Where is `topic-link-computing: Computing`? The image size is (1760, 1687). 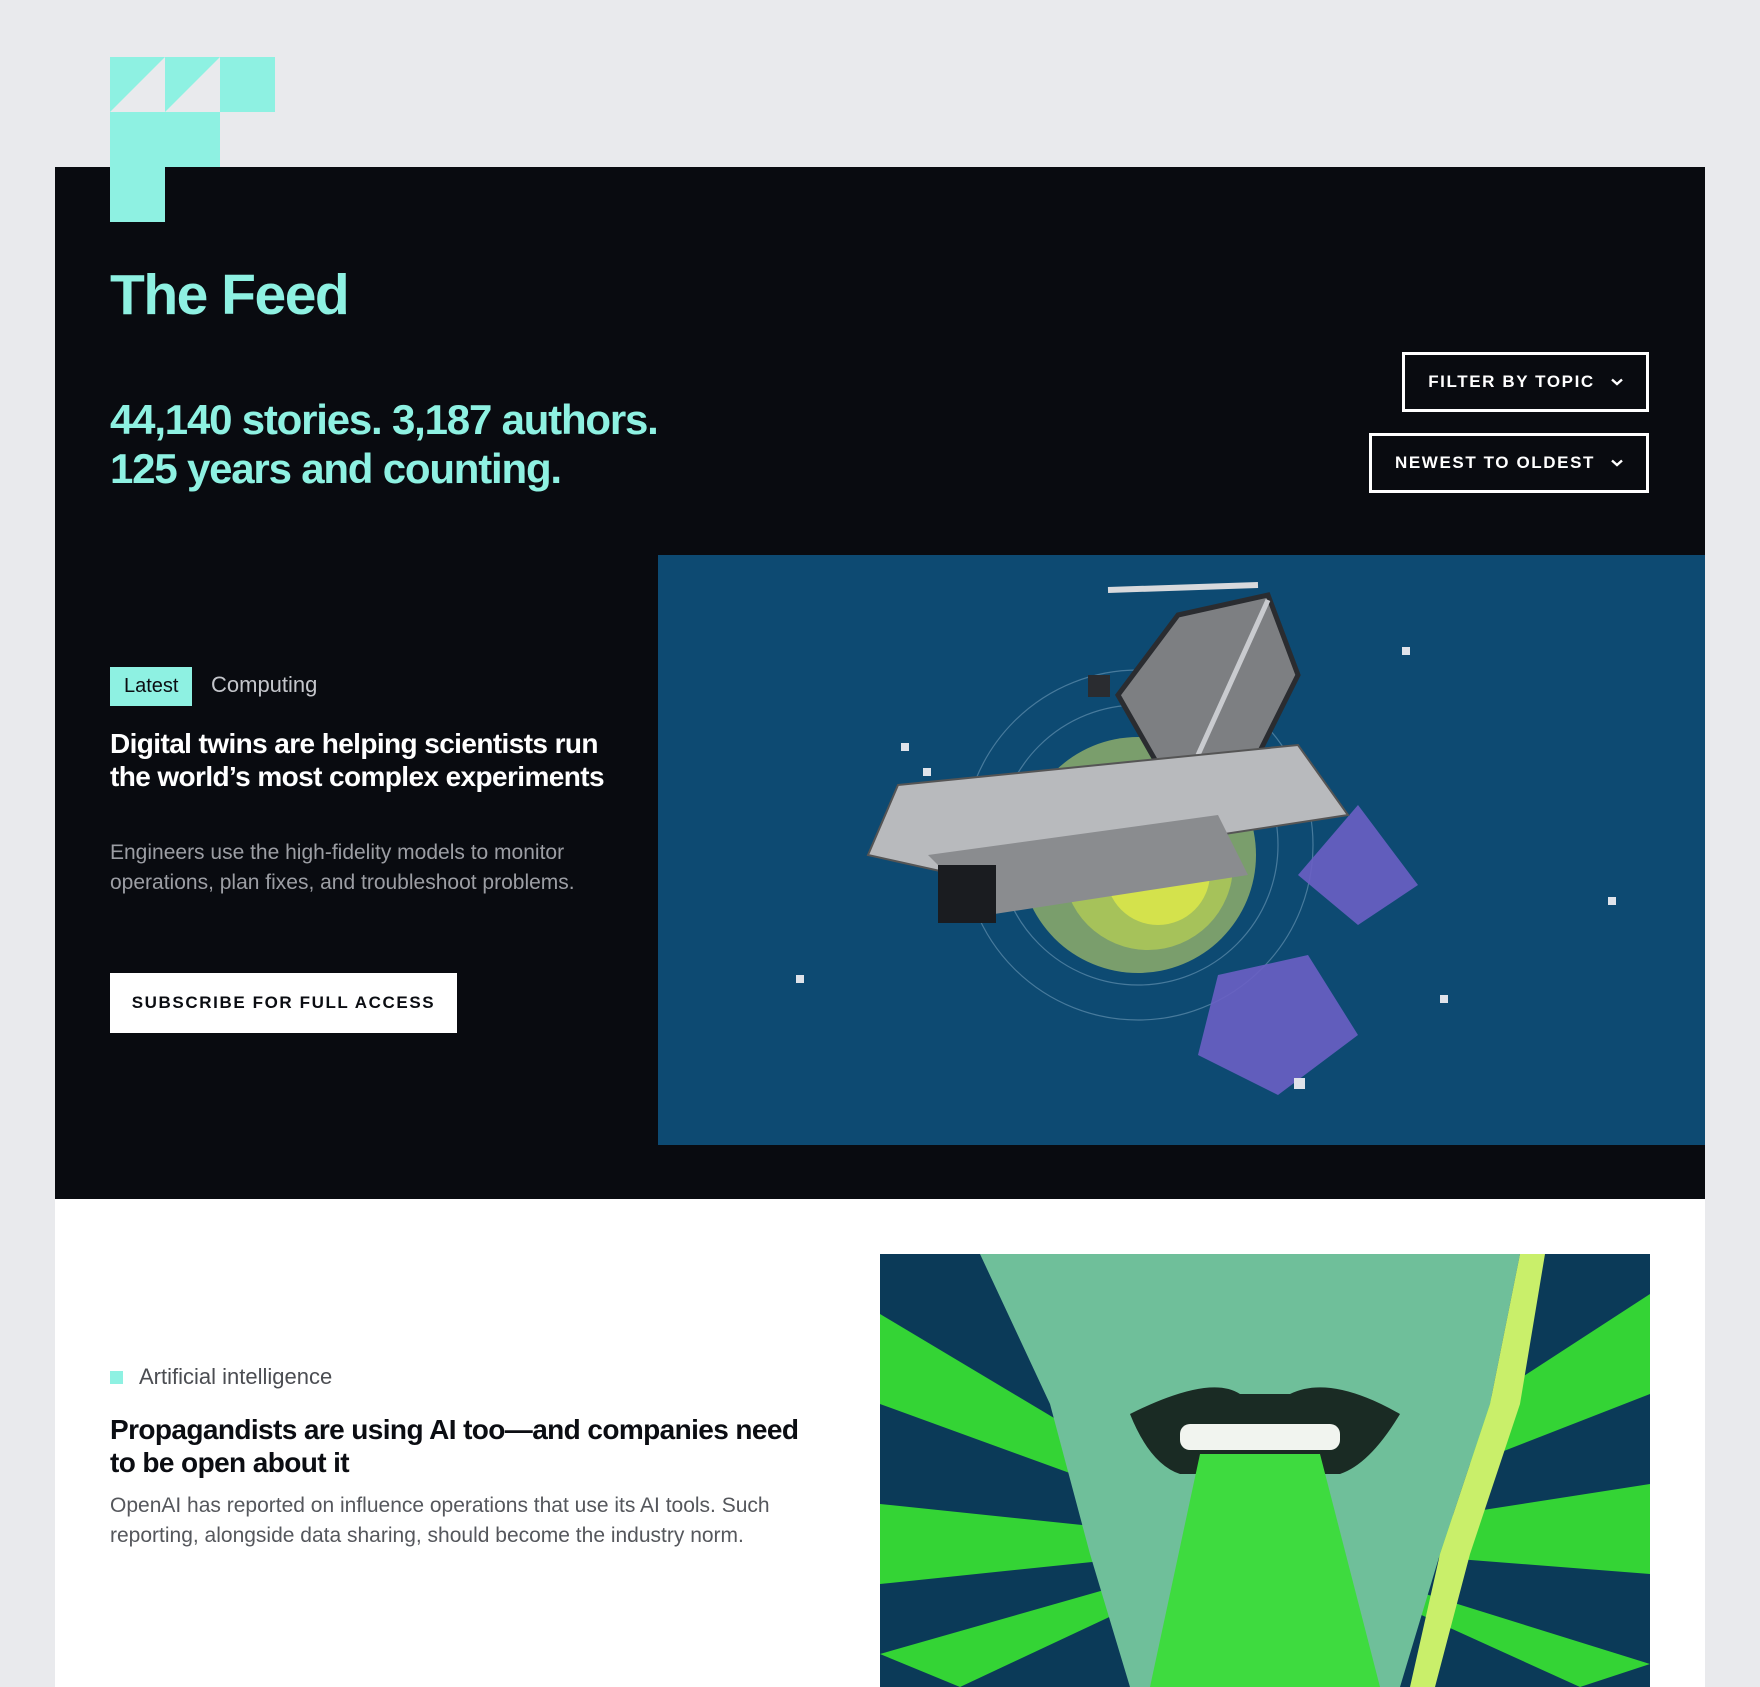
topic-link-computing: Computing is located at coordinates (264, 685).